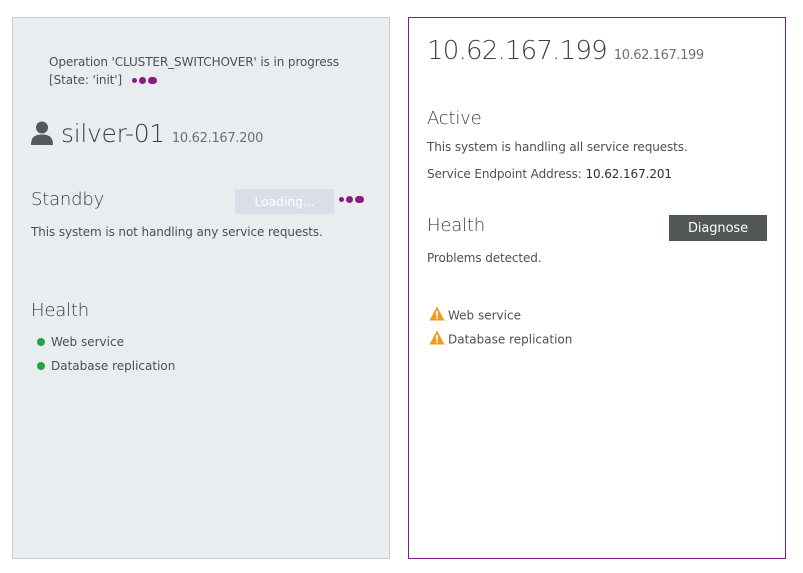 This screenshot has height=573, width=803. Describe the element at coordinates (718, 228) in the screenshot. I see `diagnose-button: Diagnose` at that location.